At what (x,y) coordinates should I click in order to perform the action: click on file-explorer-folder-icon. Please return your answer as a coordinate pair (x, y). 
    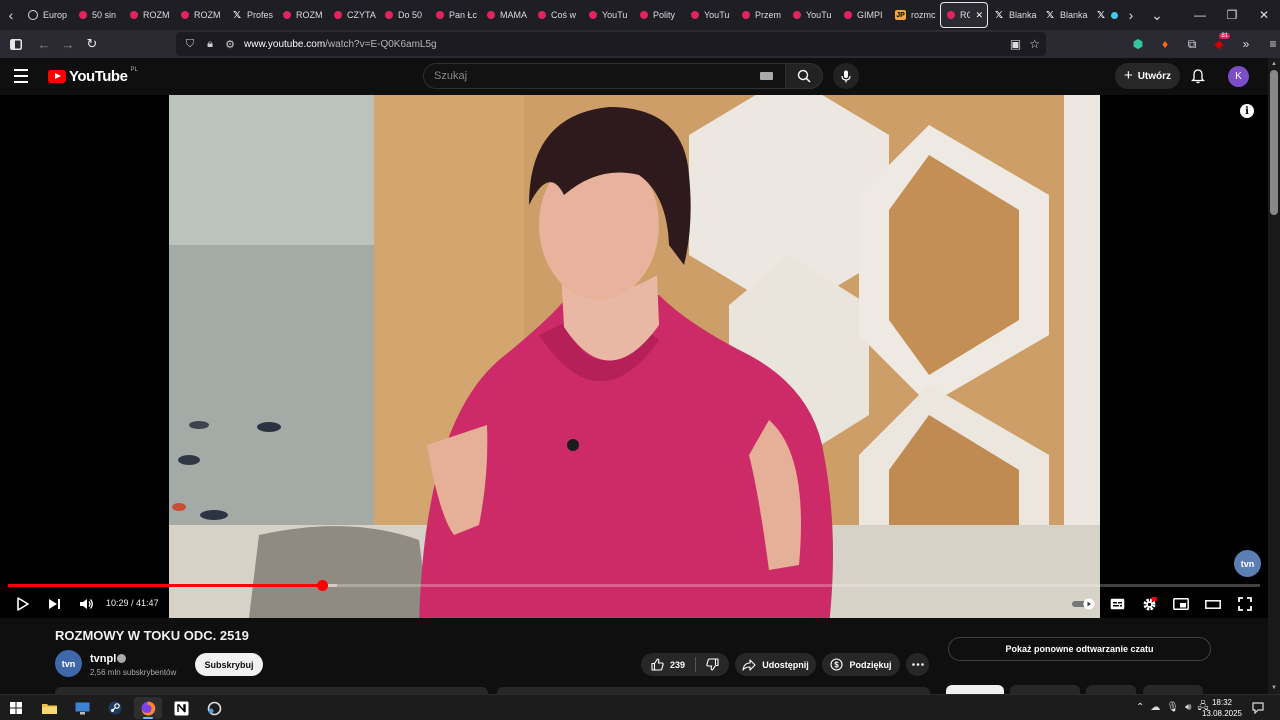
    Looking at the image, I should click on (49, 708).